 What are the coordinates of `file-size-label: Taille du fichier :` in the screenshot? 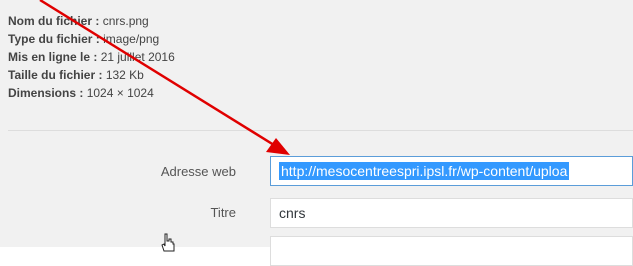 It's located at (55, 75).